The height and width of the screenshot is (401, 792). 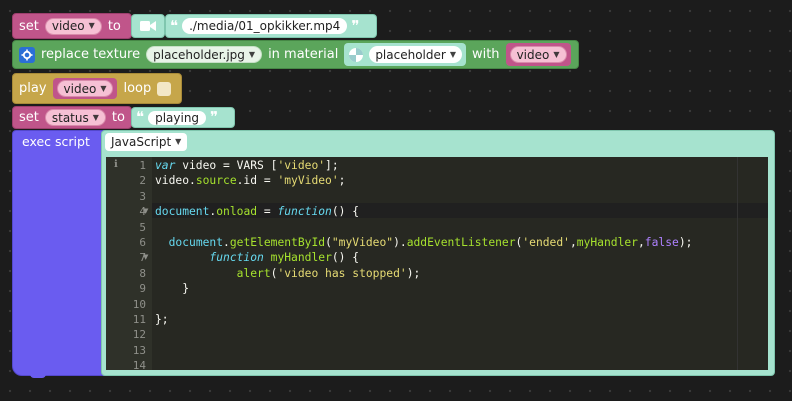 I want to click on texture-name: placeholder.jpg, so click(x=199, y=54).